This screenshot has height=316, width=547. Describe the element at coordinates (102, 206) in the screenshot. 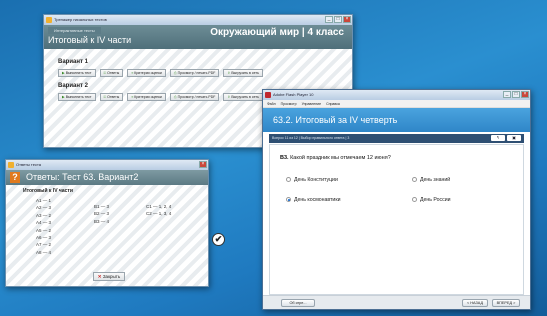

I see `answer-item: В1 — 3` at that location.